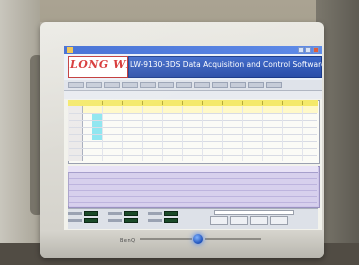  I want to click on grid-highlight-row, so click(193, 109).